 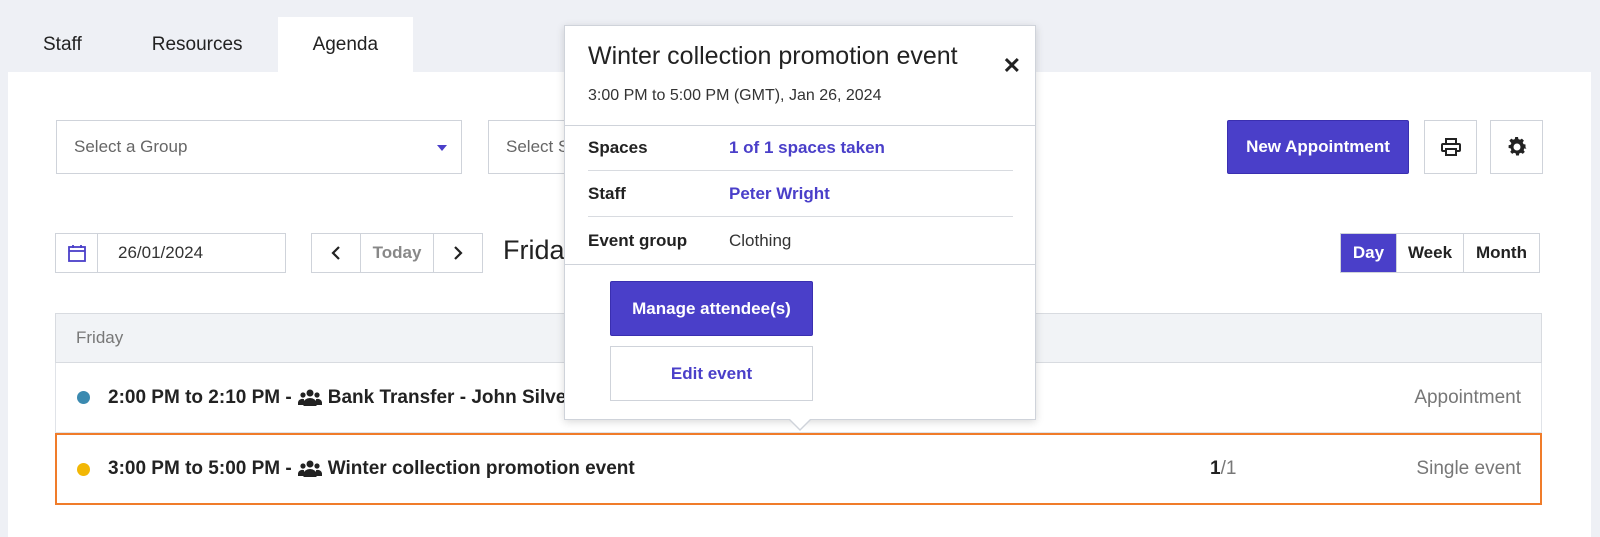 What do you see at coordinates (1468, 468) in the screenshot?
I see `event-type: Single event` at bounding box center [1468, 468].